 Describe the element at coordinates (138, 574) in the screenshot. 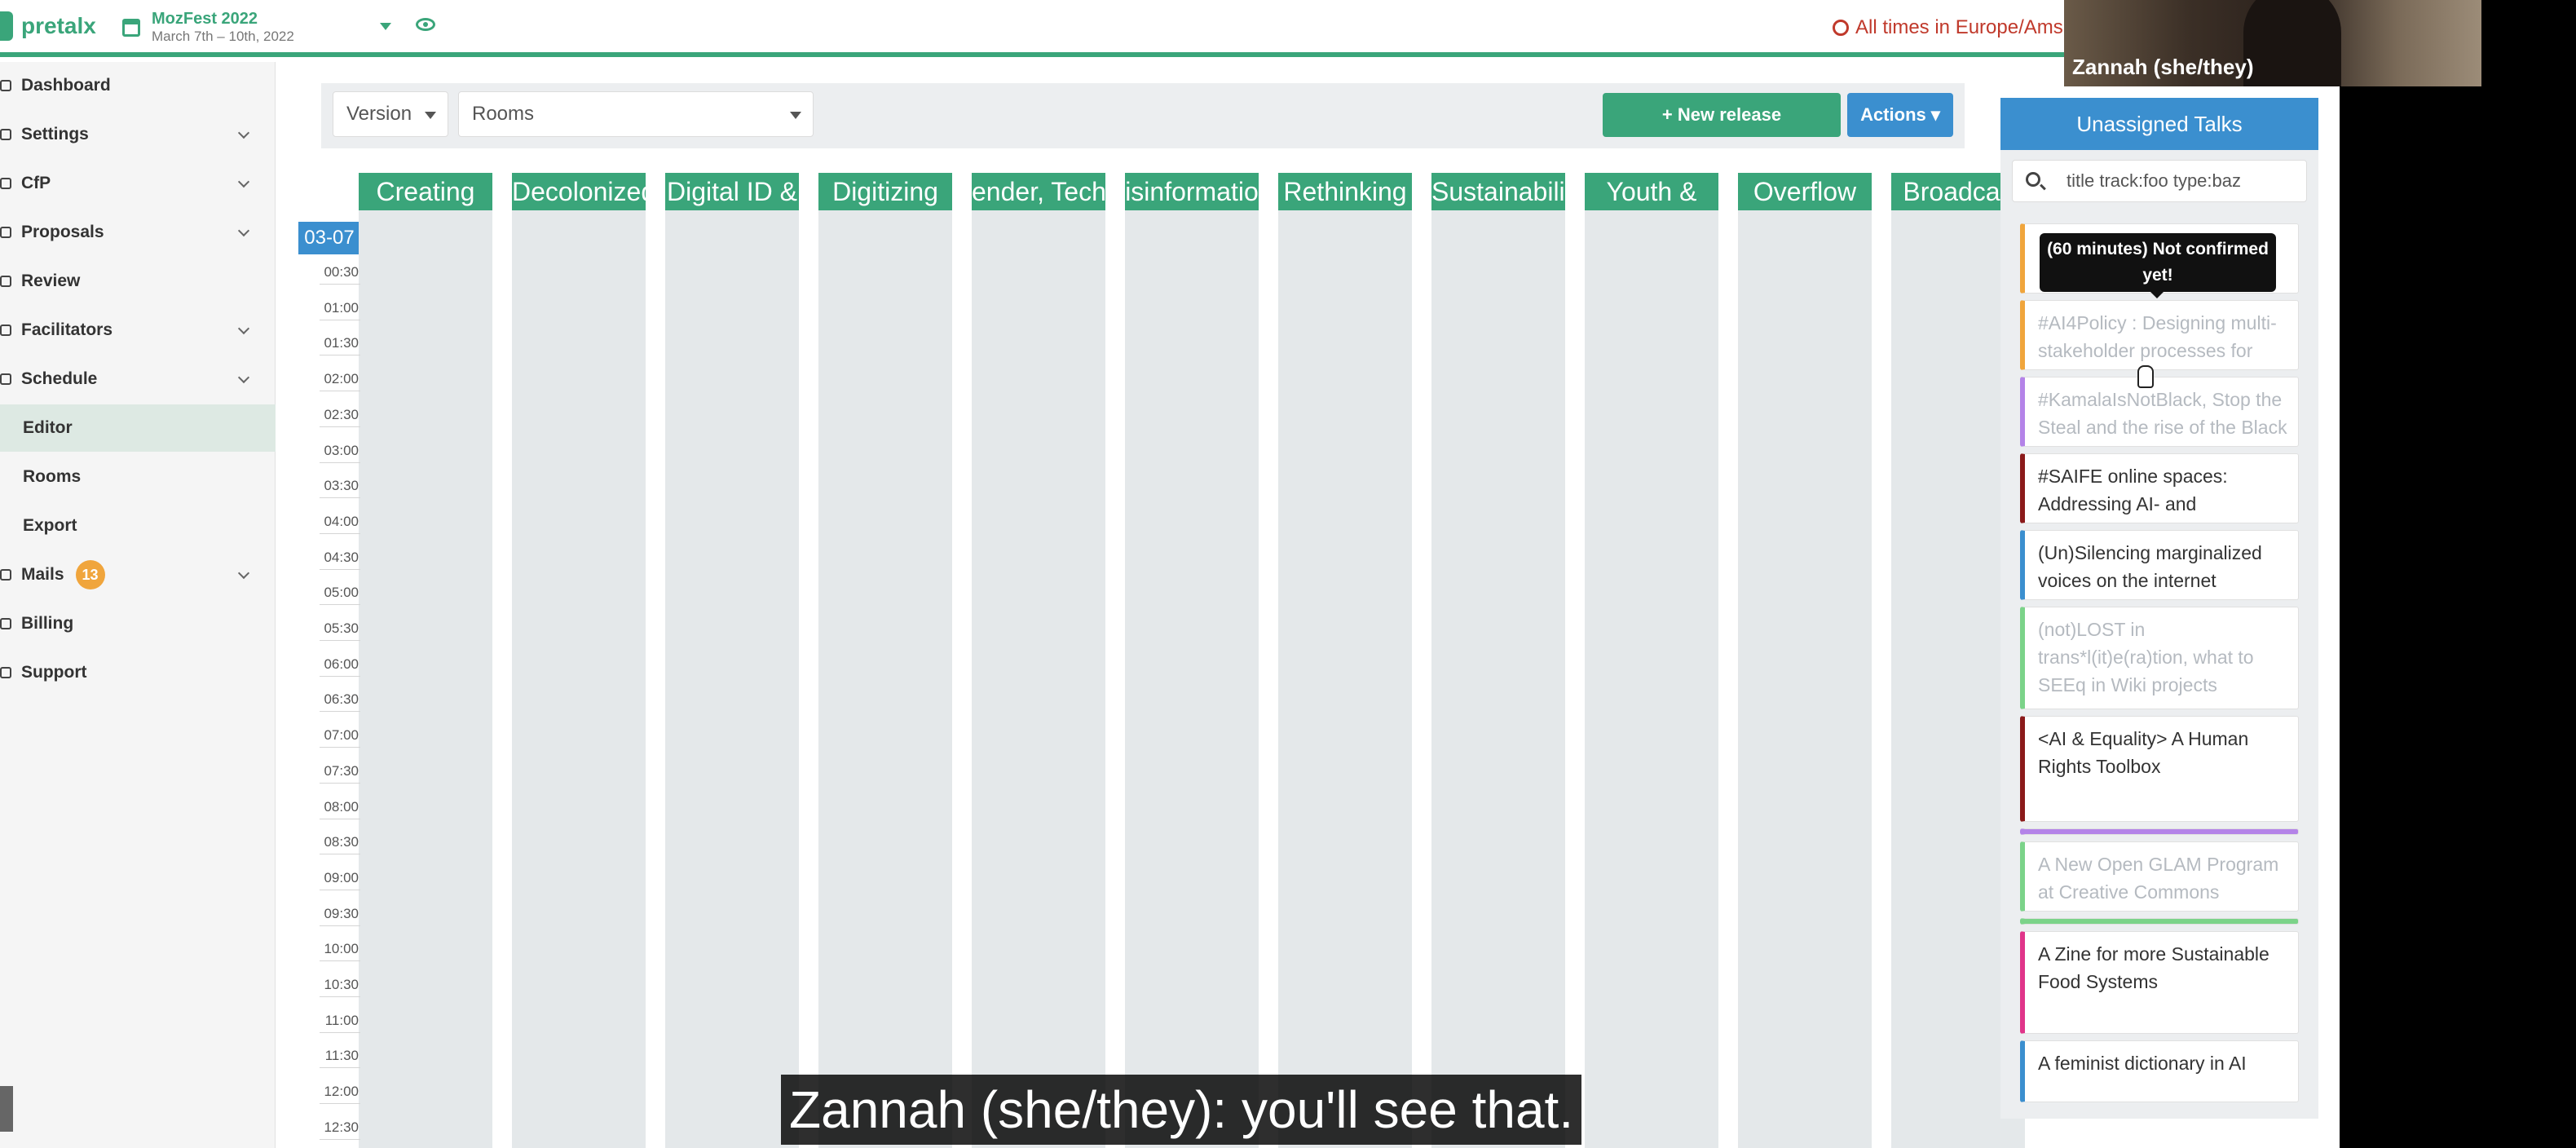

I see `sidebar-item-mails: Mails 13` at that location.